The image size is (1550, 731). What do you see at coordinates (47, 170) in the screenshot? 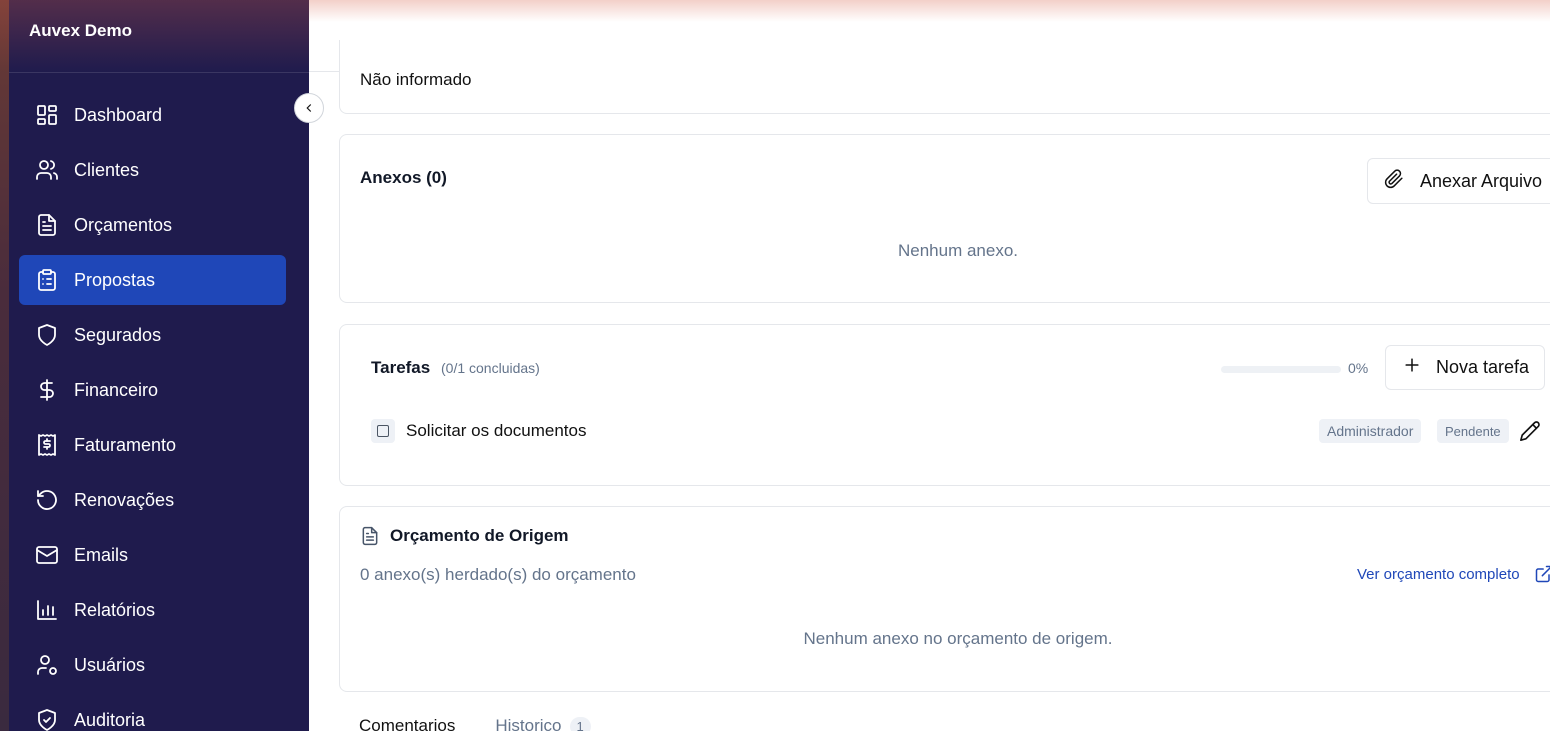
I see `users-icon` at bounding box center [47, 170].